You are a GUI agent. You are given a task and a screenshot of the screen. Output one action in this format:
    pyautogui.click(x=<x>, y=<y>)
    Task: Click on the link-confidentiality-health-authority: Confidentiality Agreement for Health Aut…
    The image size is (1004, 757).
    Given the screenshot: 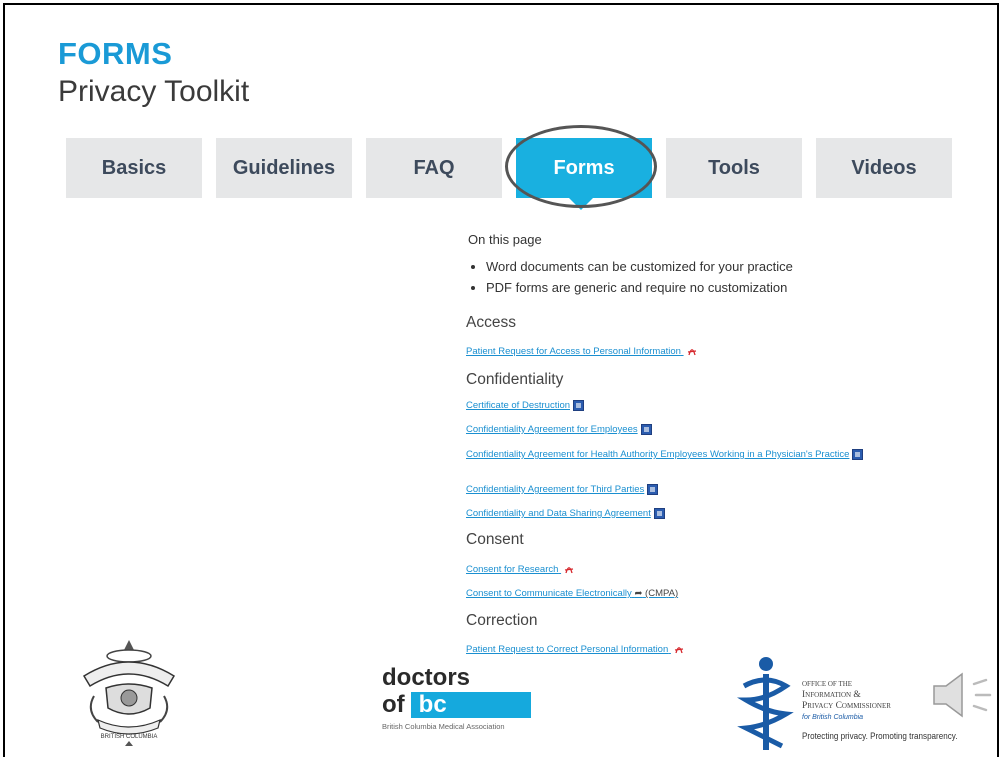 What is the action you would take?
    pyautogui.click(x=671, y=454)
    